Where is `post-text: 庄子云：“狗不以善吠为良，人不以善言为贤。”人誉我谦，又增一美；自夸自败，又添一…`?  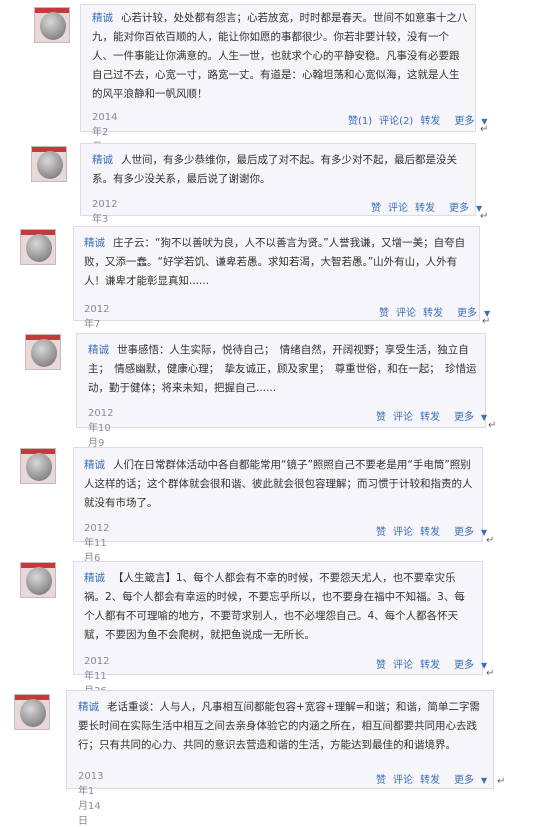 post-text: 庄子云：“狗不以善吠为良，人不以善言为贤。”人誉我谦，又增一美；自夸自败，又添一… is located at coordinates (275, 262).